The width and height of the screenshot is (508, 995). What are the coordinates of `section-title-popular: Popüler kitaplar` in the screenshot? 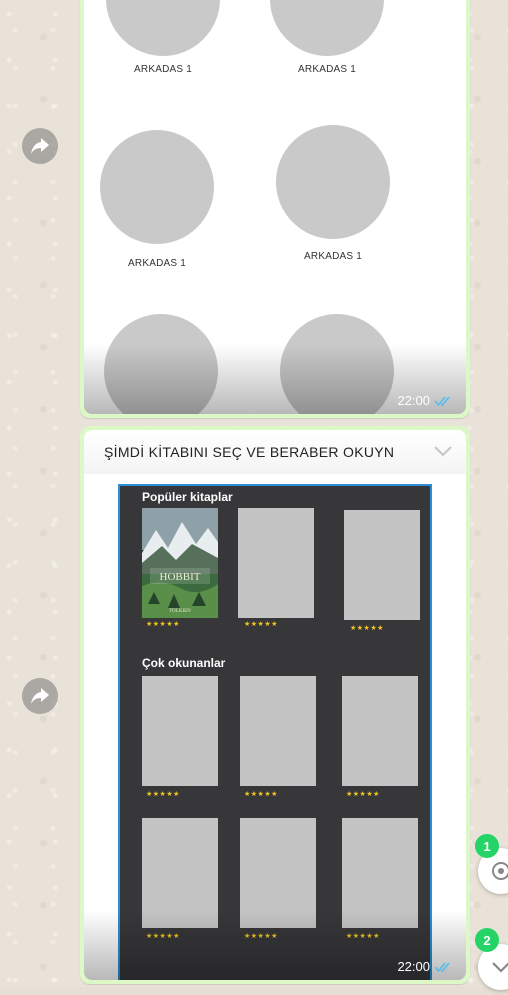 It's located at (187, 497).